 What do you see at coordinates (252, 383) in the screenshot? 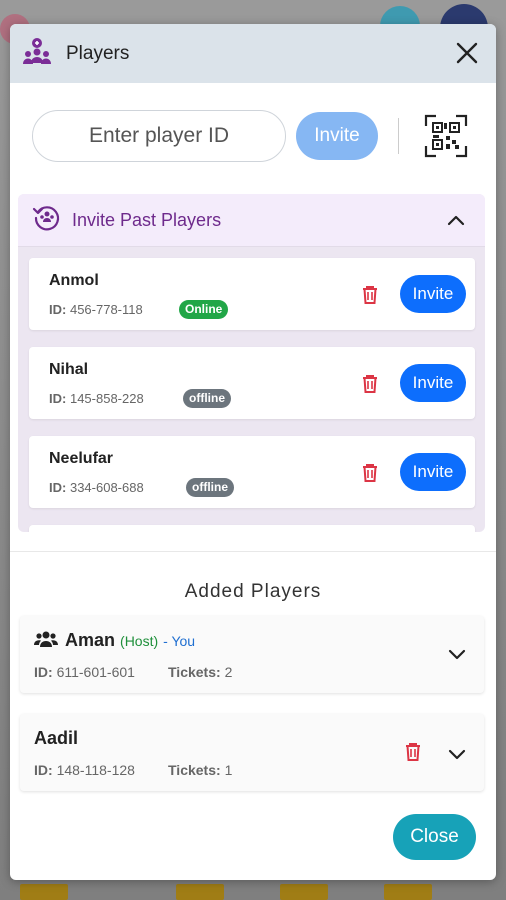
I see `past-player-card: Nihal ID: 145-858-228 offline Invite` at bounding box center [252, 383].